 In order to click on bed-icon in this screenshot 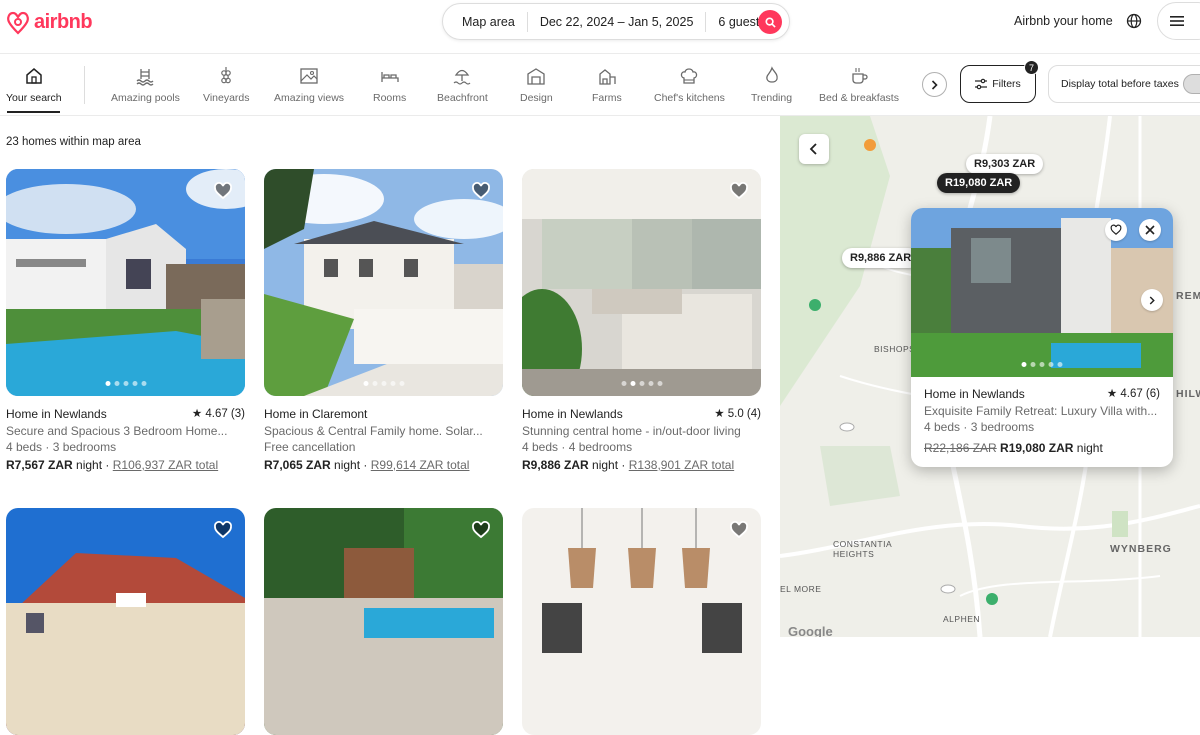, I will do `click(389, 77)`.